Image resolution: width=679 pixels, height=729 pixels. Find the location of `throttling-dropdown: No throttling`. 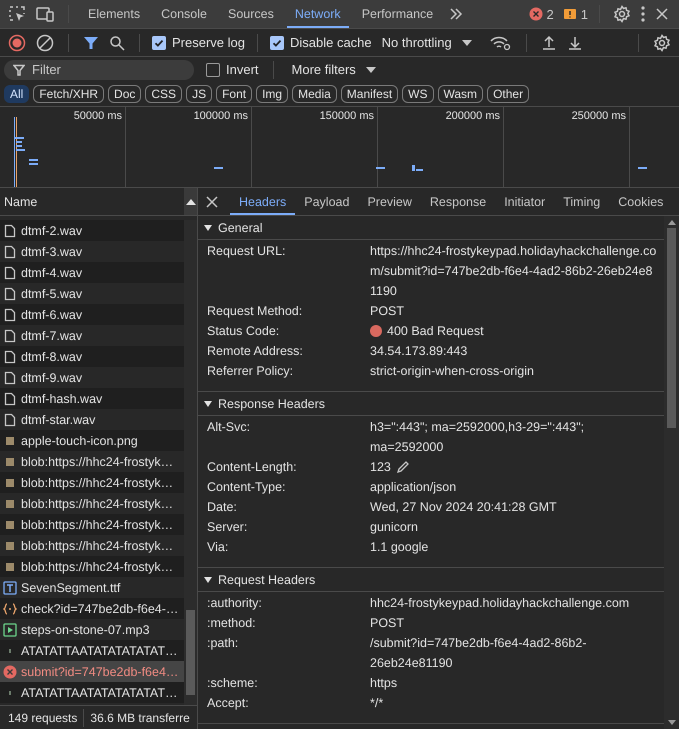

throttling-dropdown: No throttling is located at coordinates (427, 42).